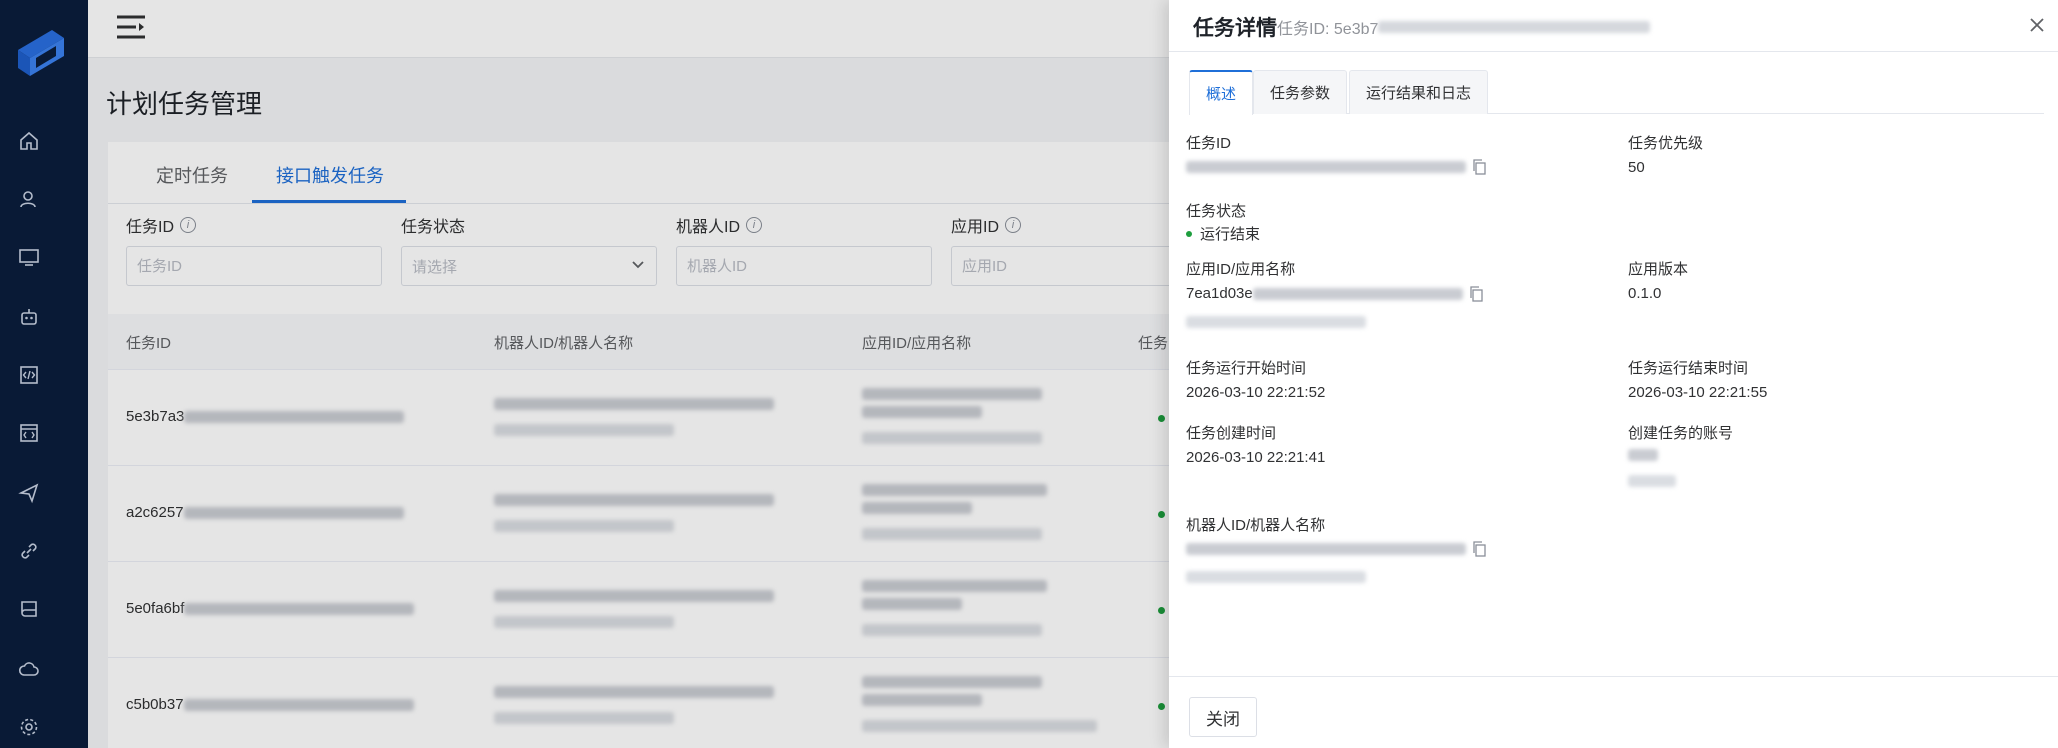 This screenshot has height=748, width=2058. What do you see at coordinates (1256, 525) in the screenshot?
I see `field-label: 机器人ID/机器人名称` at bounding box center [1256, 525].